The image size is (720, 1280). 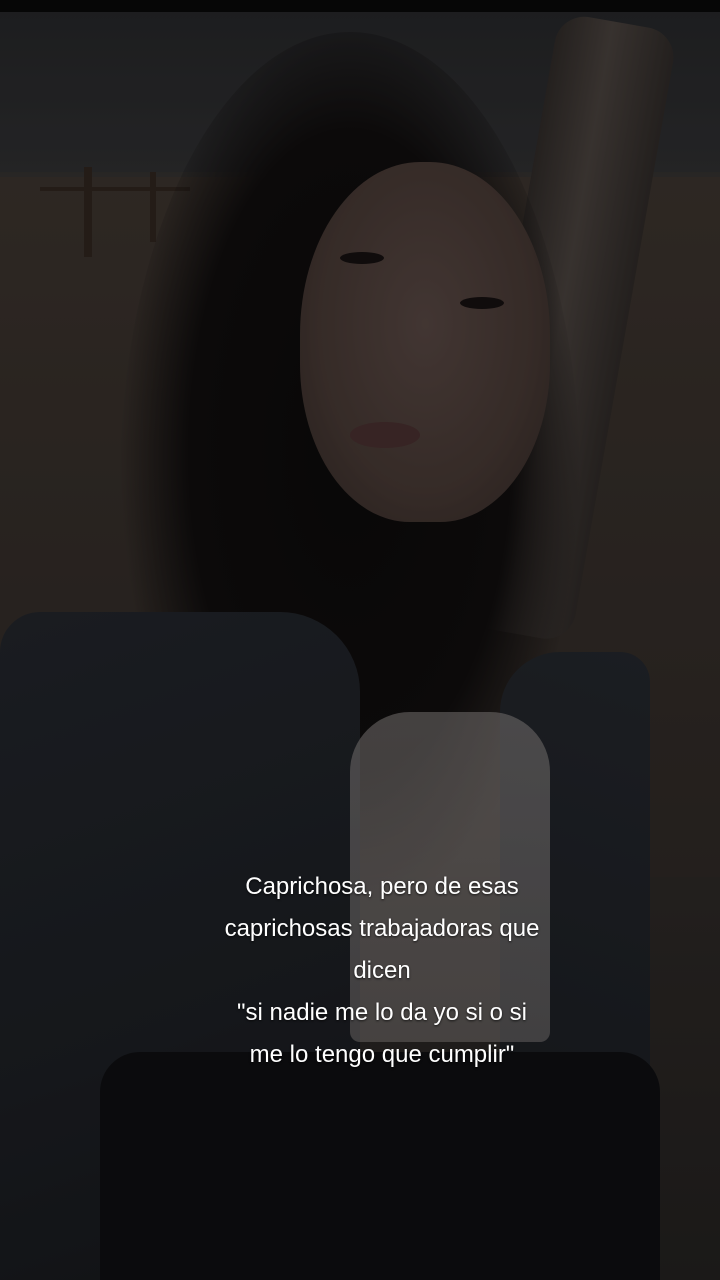 I want to click on caption-line: "si nadie me lo da yo si o si, so click(x=382, y=1012).